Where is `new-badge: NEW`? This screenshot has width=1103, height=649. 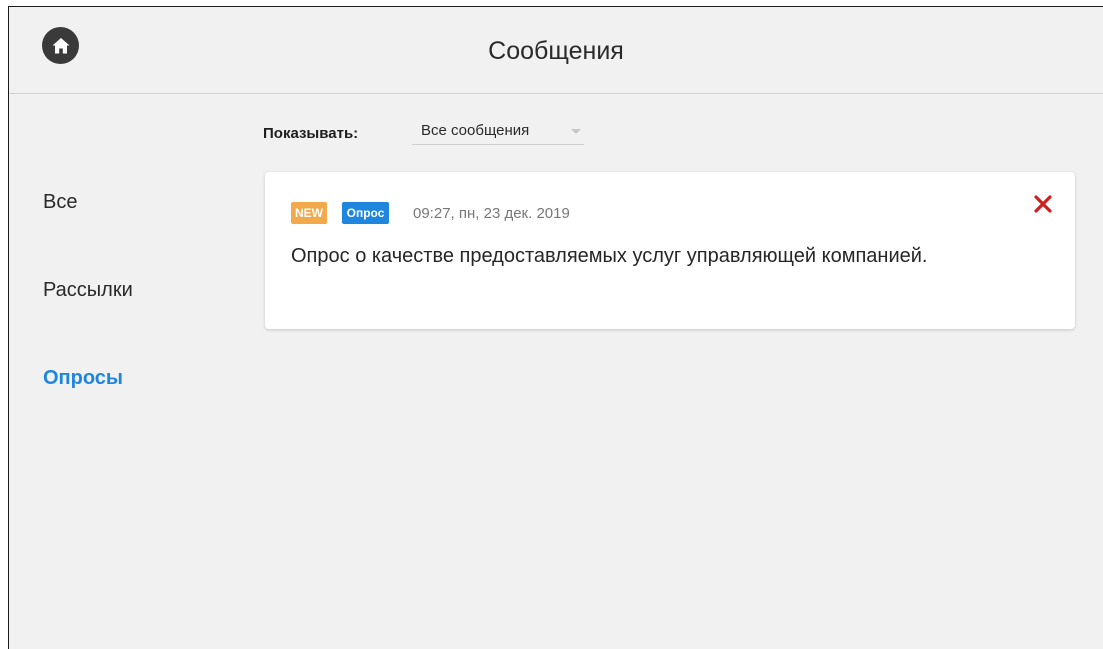
new-badge: NEW is located at coordinates (309, 213).